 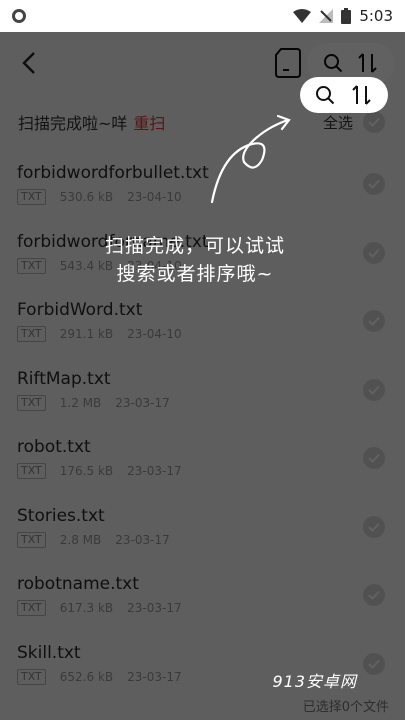 I want to click on select-all-checkbox, so click(x=374, y=122).